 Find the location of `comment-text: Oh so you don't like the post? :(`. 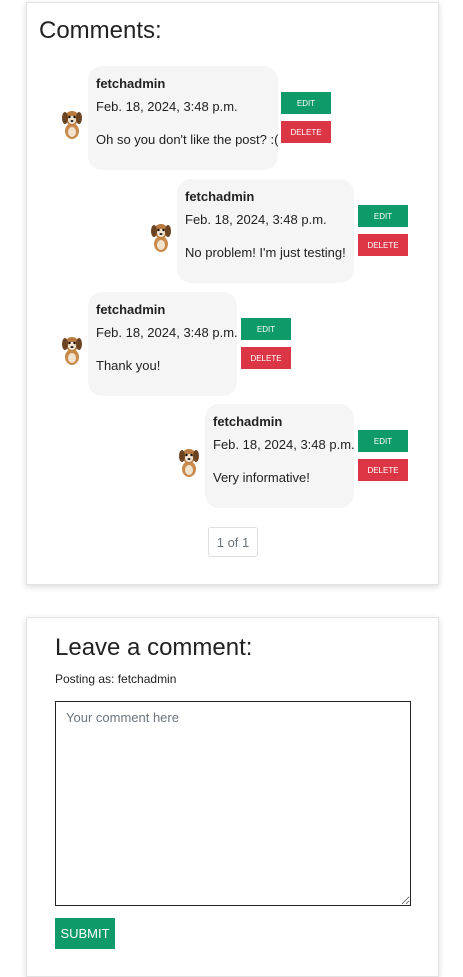

comment-text: Oh so you don't like the post? :( is located at coordinates (187, 139).